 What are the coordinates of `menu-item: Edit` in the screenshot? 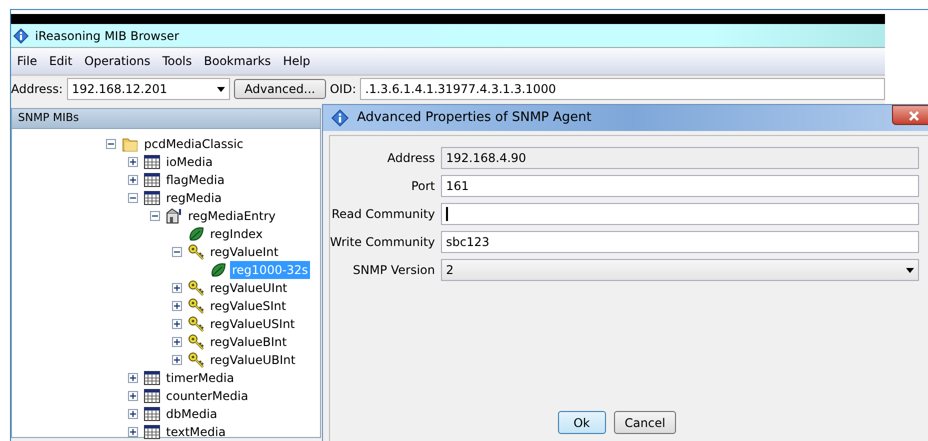 It's located at (60, 61).